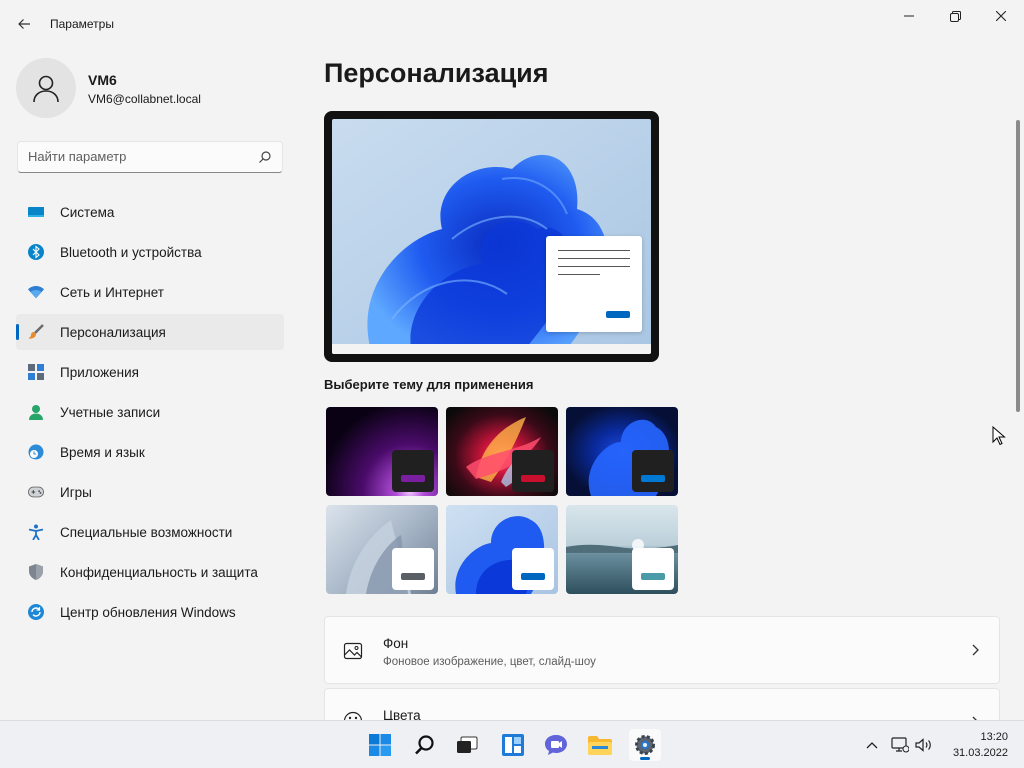 Image resolution: width=1024 pixels, height=768 pixels. What do you see at coordinates (102, 452) in the screenshot?
I see `sidebar-item-label: Время и язык` at bounding box center [102, 452].